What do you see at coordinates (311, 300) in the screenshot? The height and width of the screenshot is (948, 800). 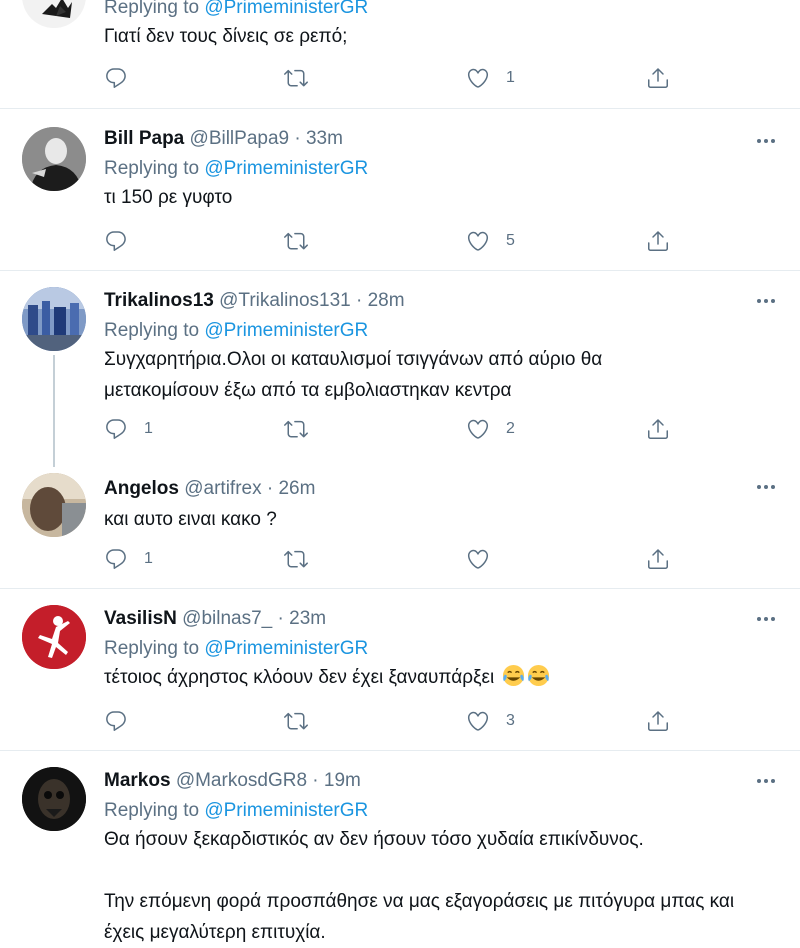 I see `handle-time: @Trikalinos131 · 28m` at bounding box center [311, 300].